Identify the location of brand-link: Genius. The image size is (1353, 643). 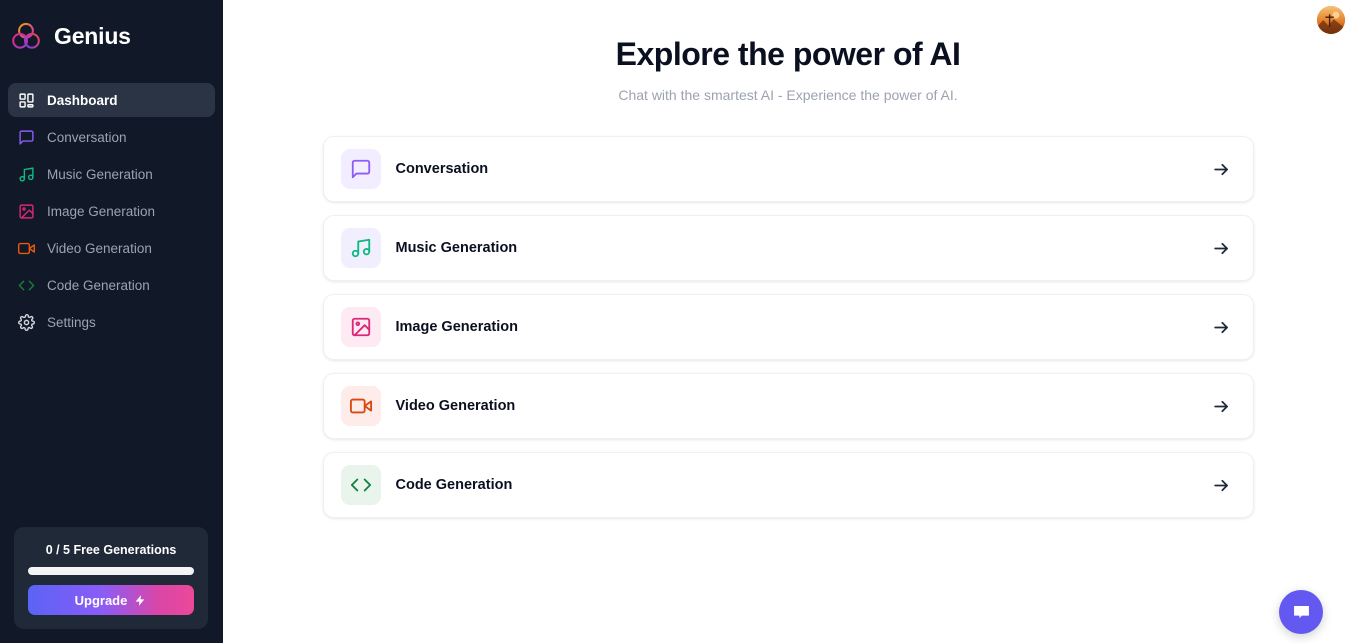
(111, 29).